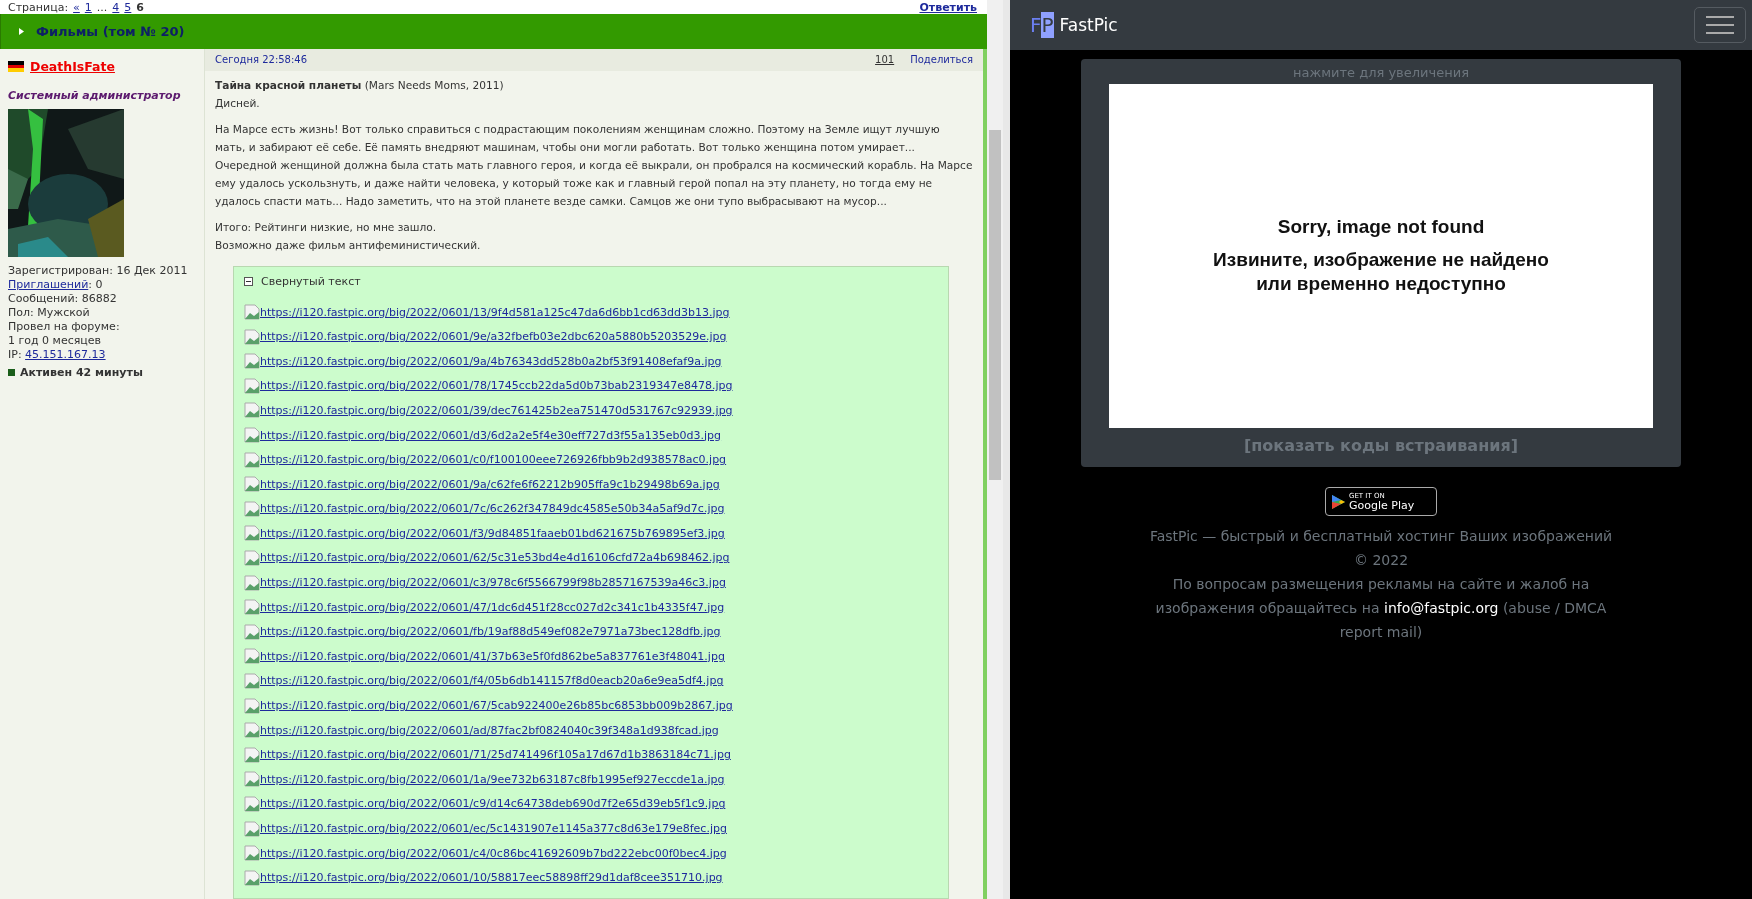 This screenshot has width=1752, height=899. Describe the element at coordinates (941, 60) in the screenshot. I see `share-link: Поделиться` at that location.